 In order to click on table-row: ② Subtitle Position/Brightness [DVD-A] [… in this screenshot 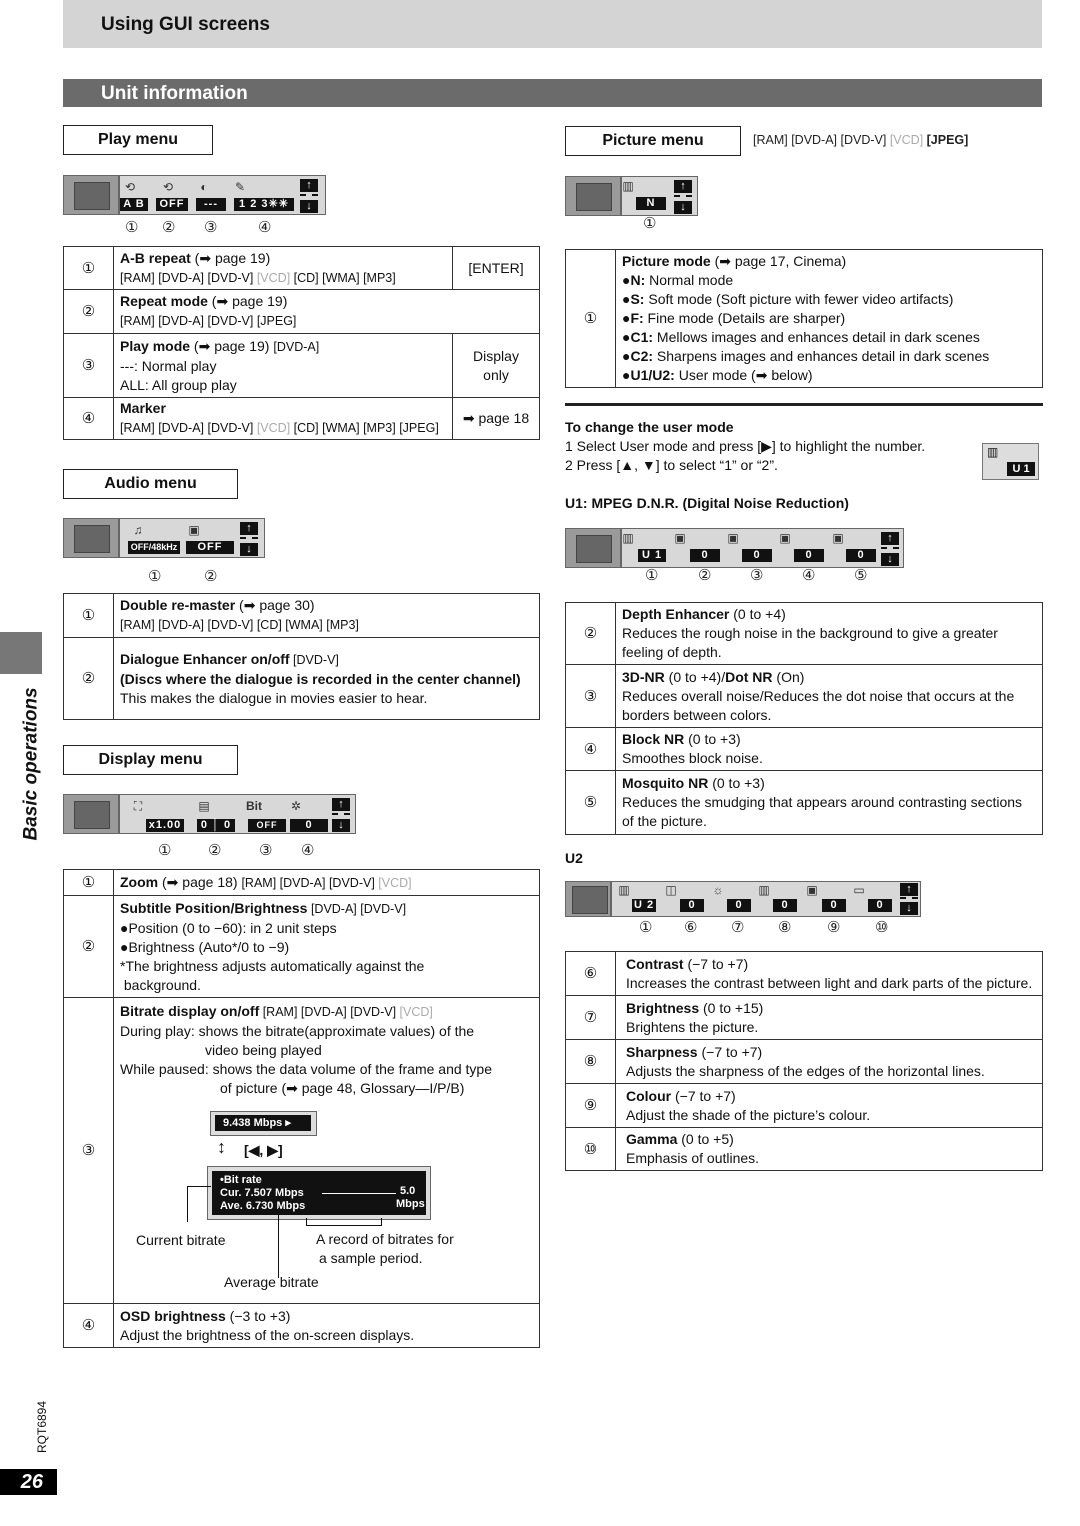, I will do `click(301, 946)`.